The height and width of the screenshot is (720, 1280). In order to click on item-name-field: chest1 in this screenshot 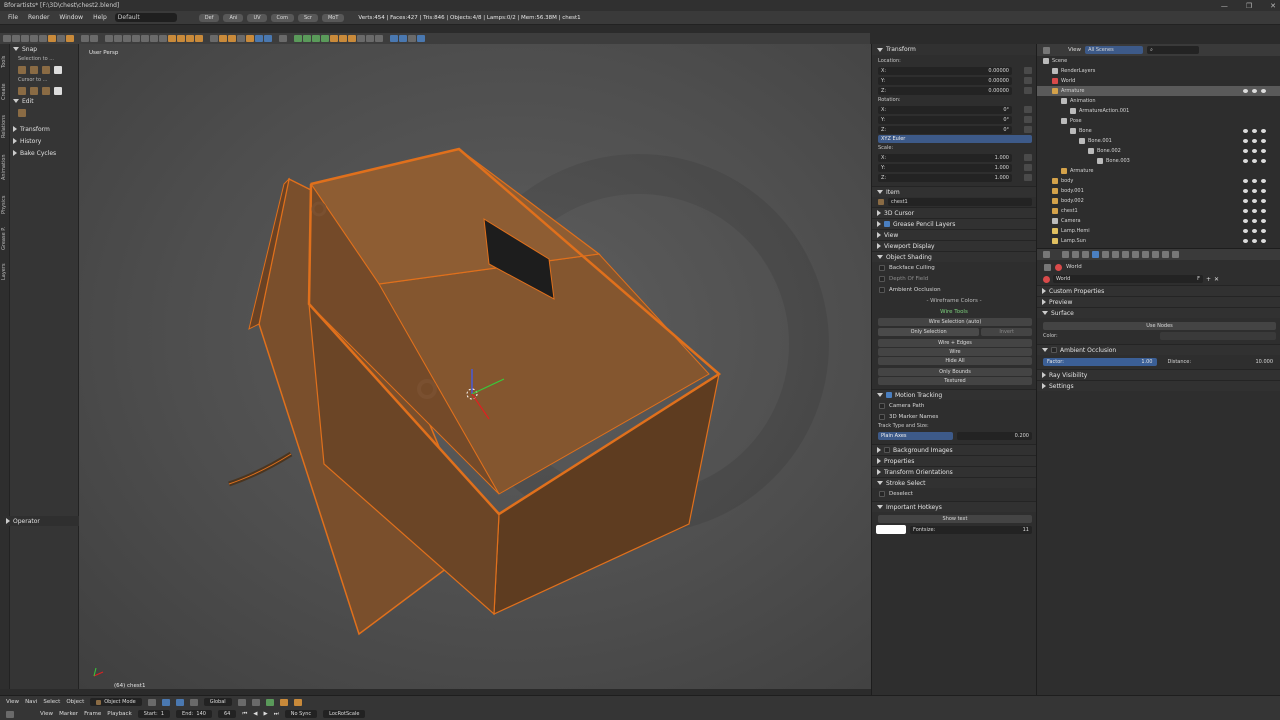, I will do `click(955, 201)`.